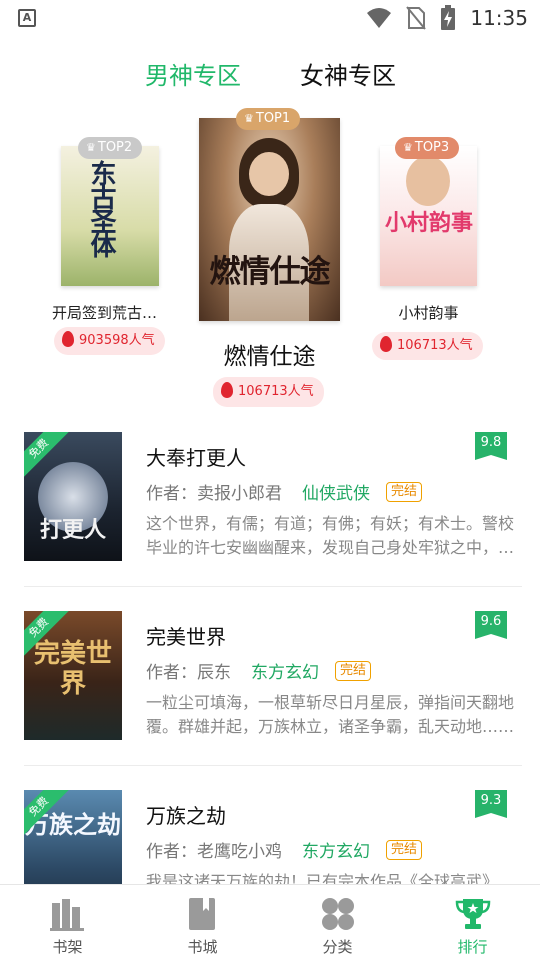 This screenshot has width=540, height=960. What do you see at coordinates (448, 17) in the screenshot?
I see `battery-charging-icon` at bounding box center [448, 17].